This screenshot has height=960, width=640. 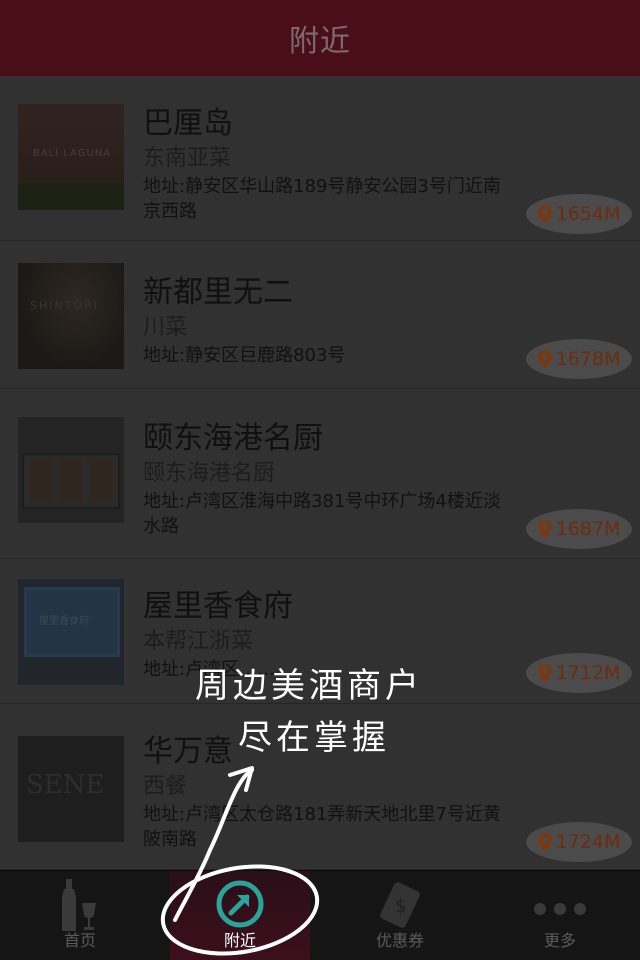 I want to click on compass-arrow-icon, so click(x=240, y=904).